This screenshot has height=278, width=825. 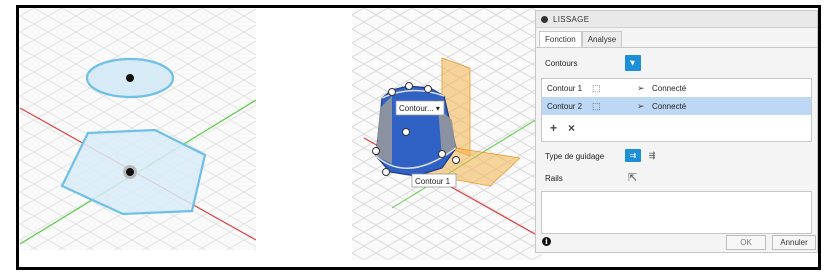 I want to click on contour-dropdown: Contour... ▾, so click(x=420, y=108).